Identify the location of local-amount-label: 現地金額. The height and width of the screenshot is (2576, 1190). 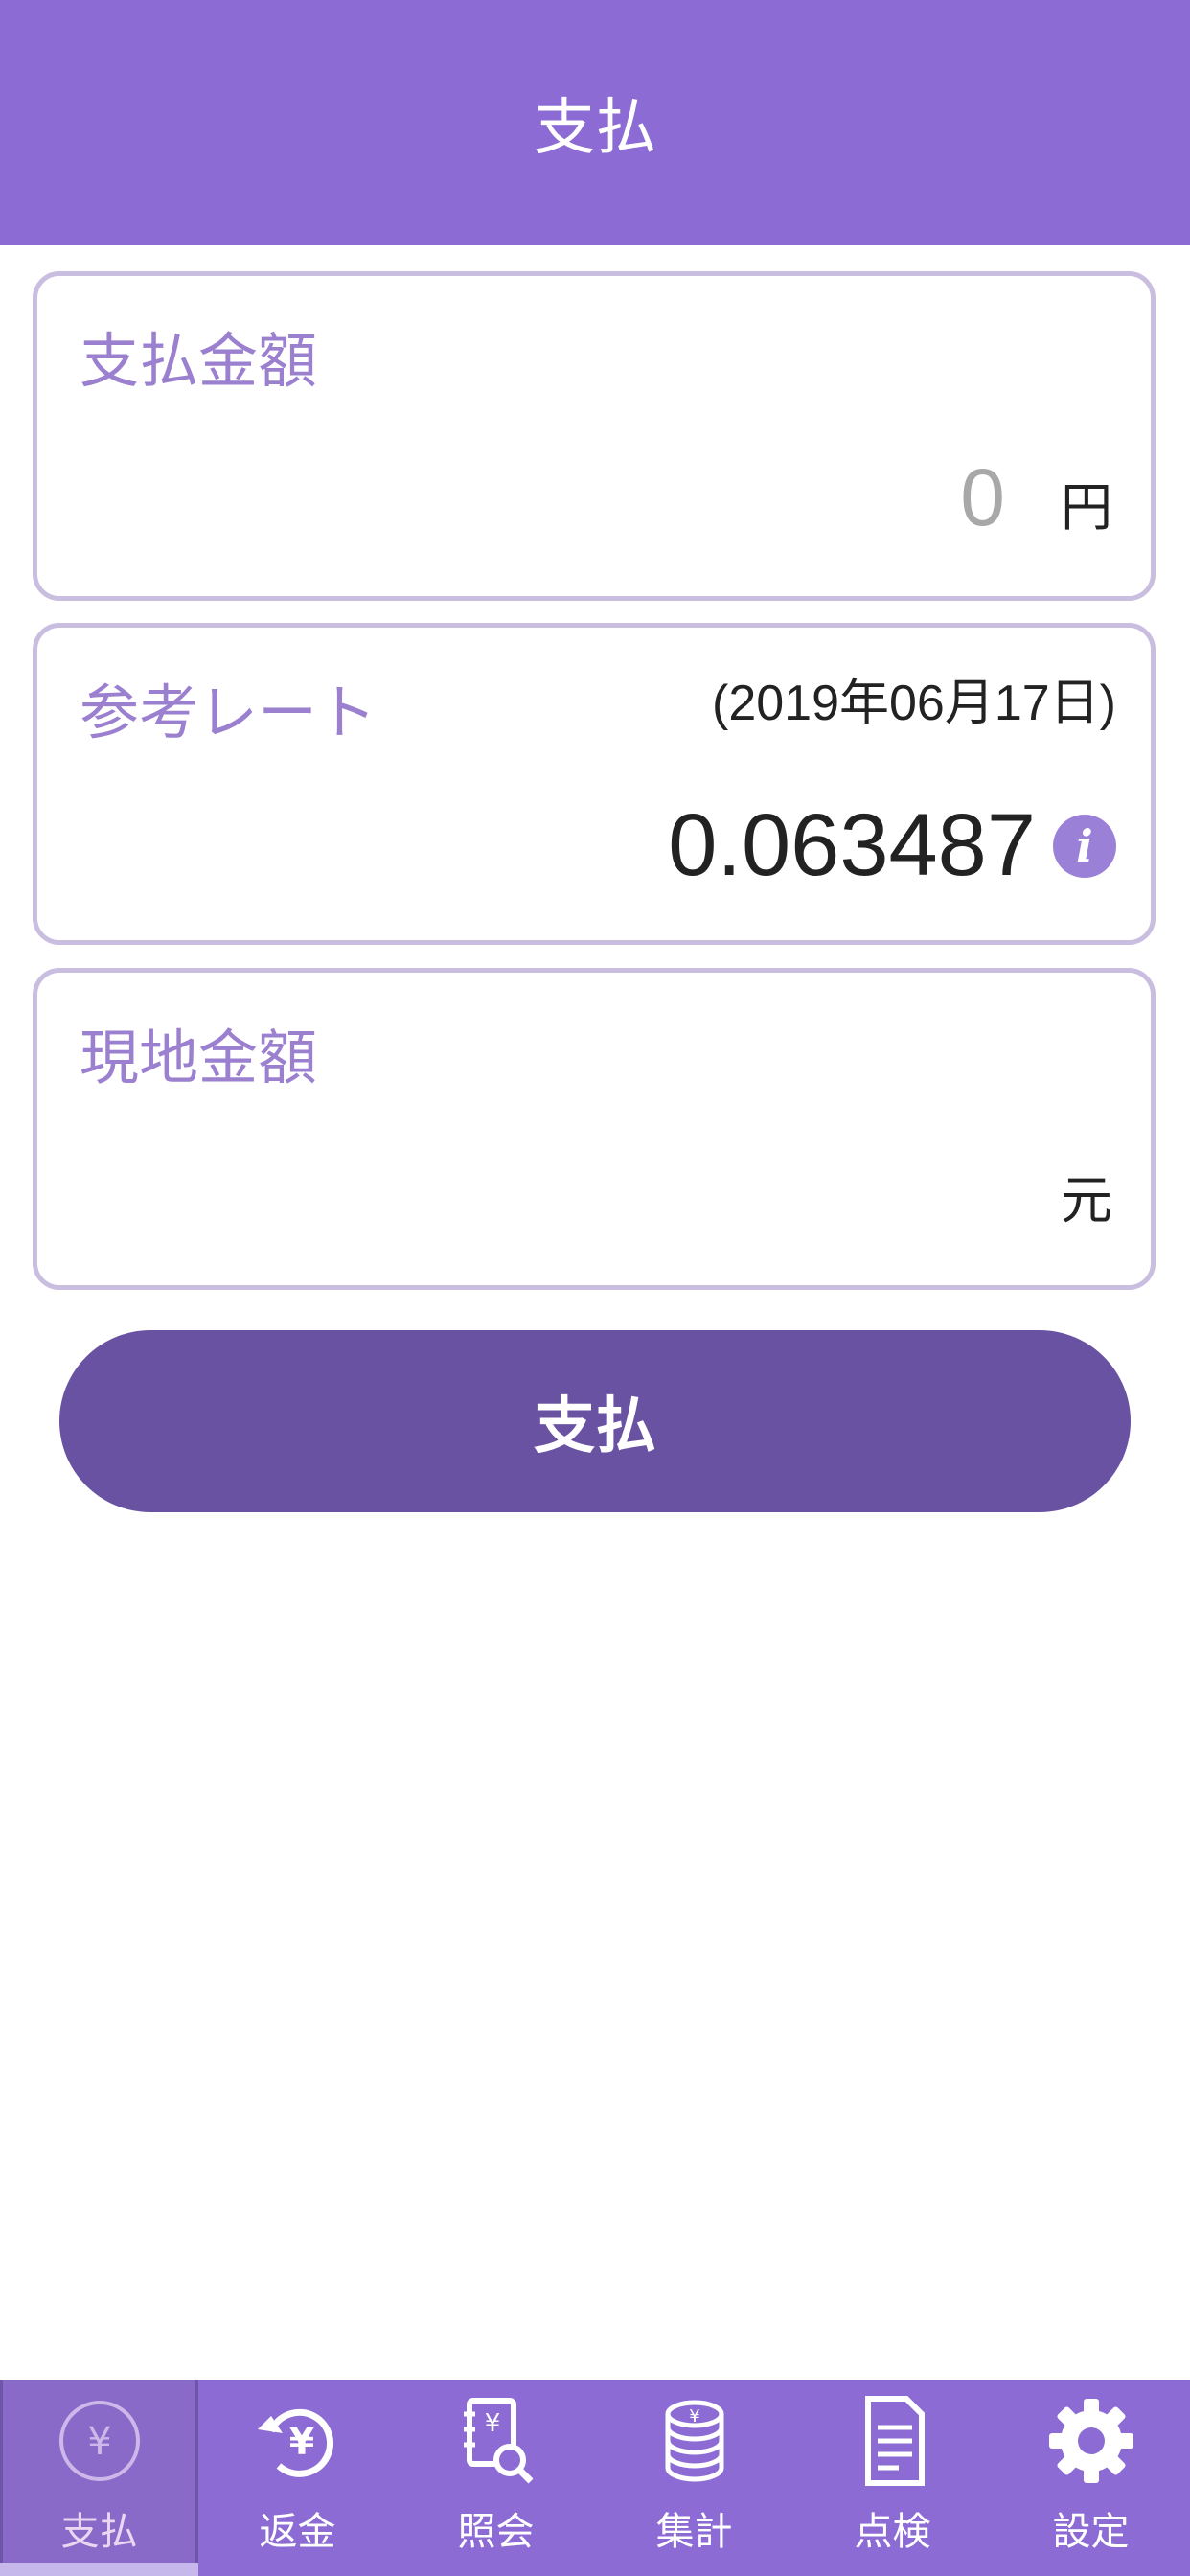
(199, 1057).